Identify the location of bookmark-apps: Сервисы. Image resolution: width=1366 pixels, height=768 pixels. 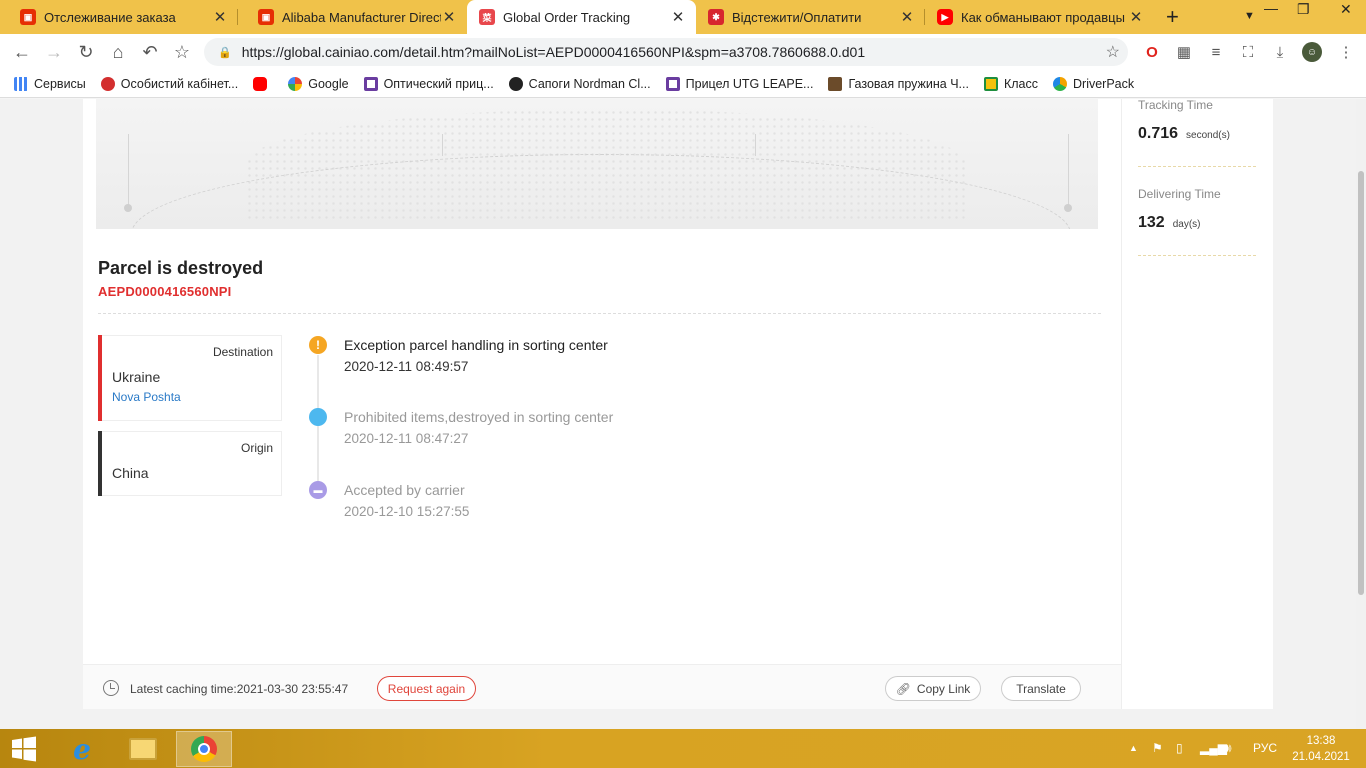
(50, 83).